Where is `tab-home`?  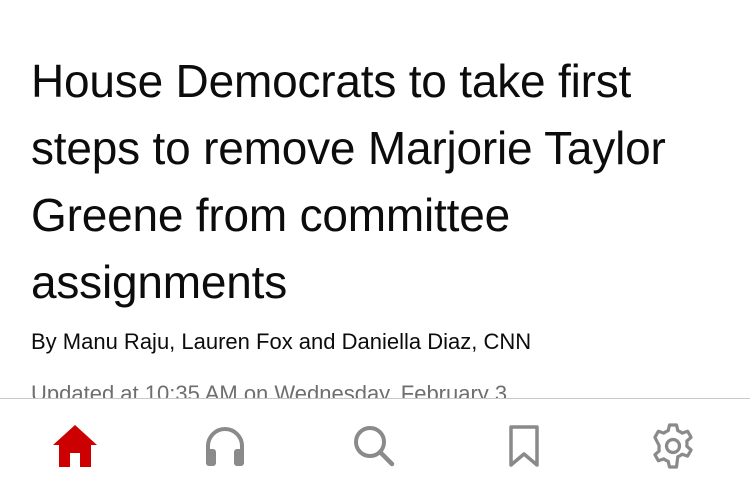
tab-home is located at coordinates (75, 446).